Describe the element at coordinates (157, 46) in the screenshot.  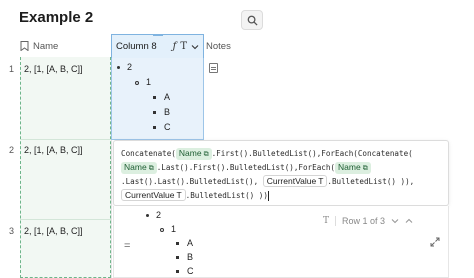
I see `column-header-col8: Column 8 ƒ T` at that location.